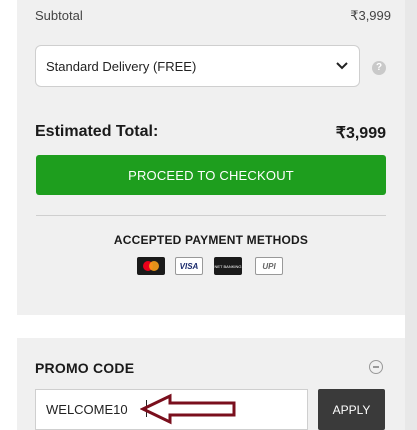 This screenshot has width=417, height=430. I want to click on scrollbar-track, so click(411, 215).